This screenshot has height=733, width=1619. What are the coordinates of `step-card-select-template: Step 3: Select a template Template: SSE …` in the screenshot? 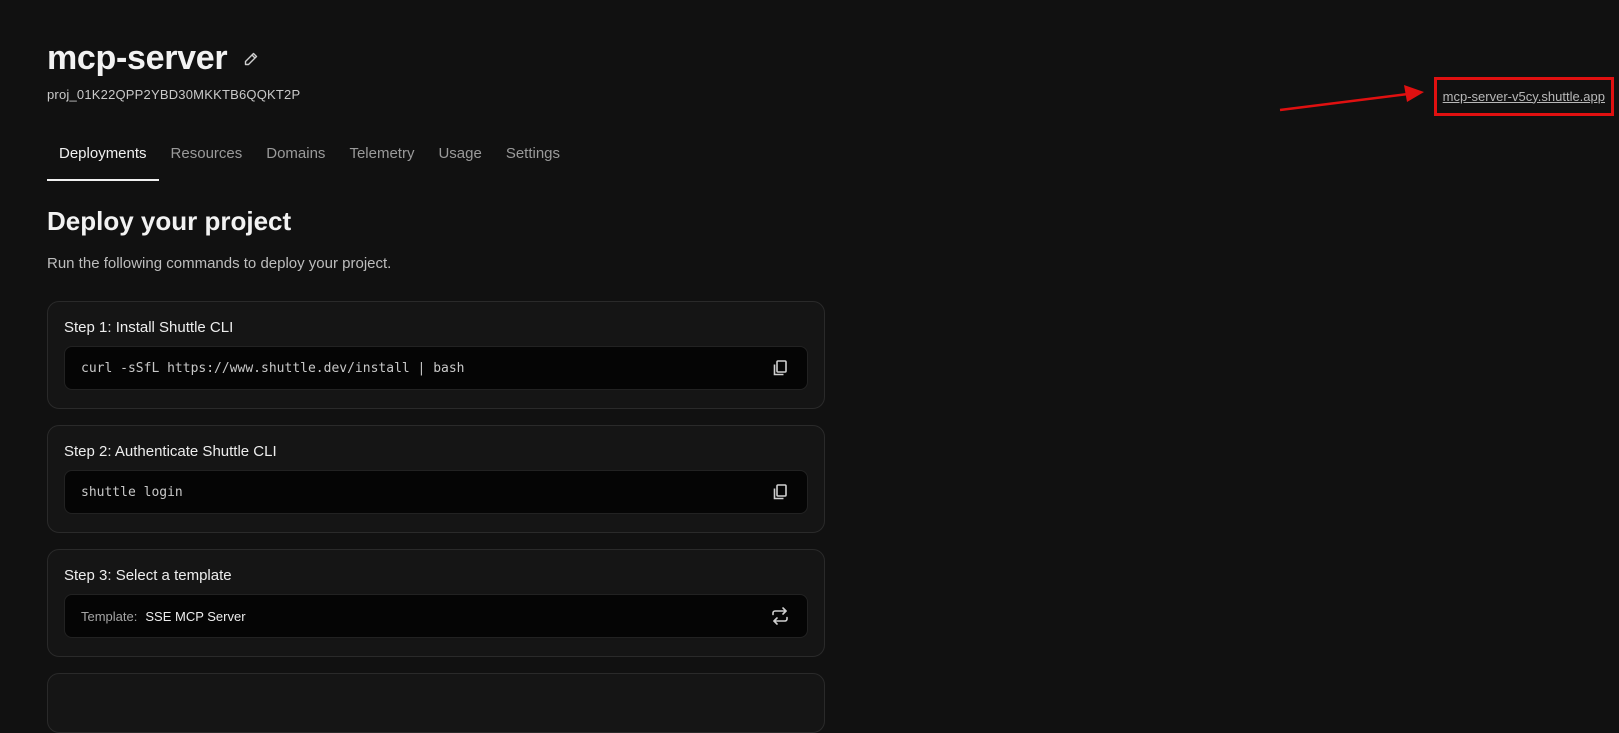 It's located at (436, 603).